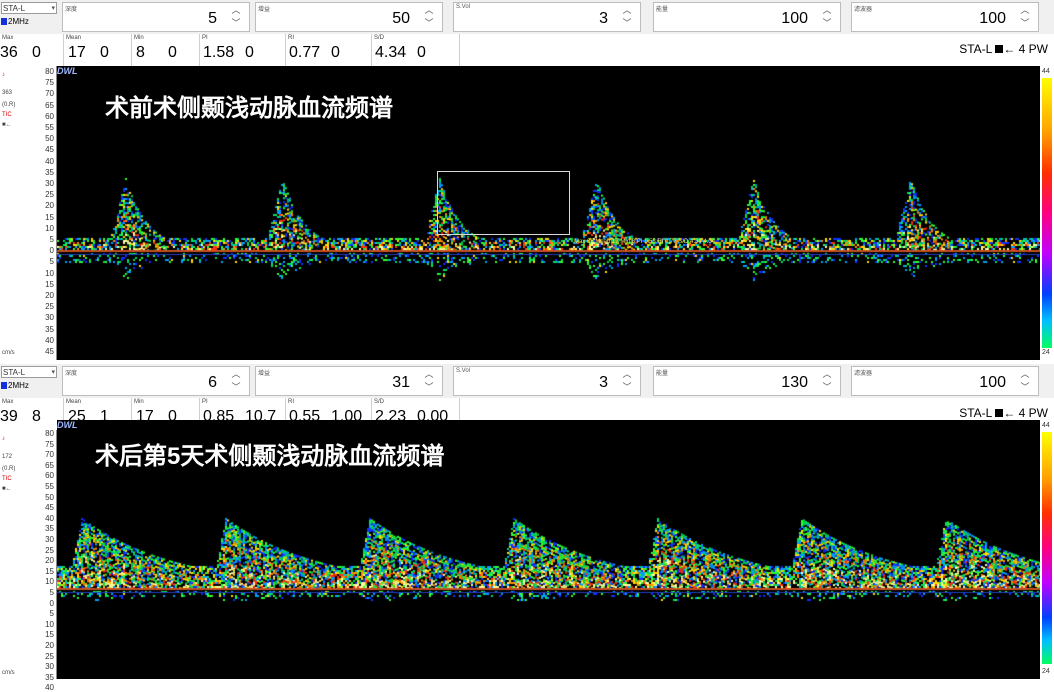  What do you see at coordinates (166, 50) in the screenshot?
I see `min-measure: Min 8 0` at bounding box center [166, 50].